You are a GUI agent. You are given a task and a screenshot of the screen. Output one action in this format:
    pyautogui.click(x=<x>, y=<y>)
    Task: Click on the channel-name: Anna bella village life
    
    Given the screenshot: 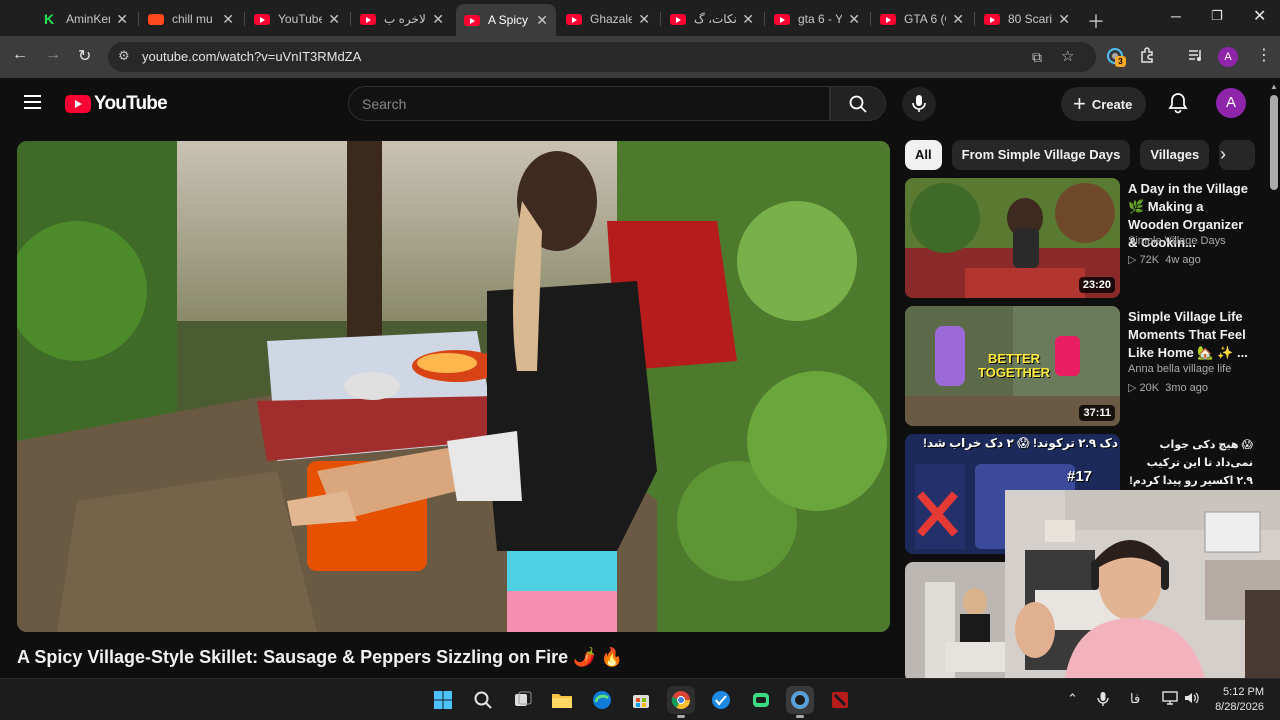 What is the action you would take?
    pyautogui.click(x=1179, y=369)
    